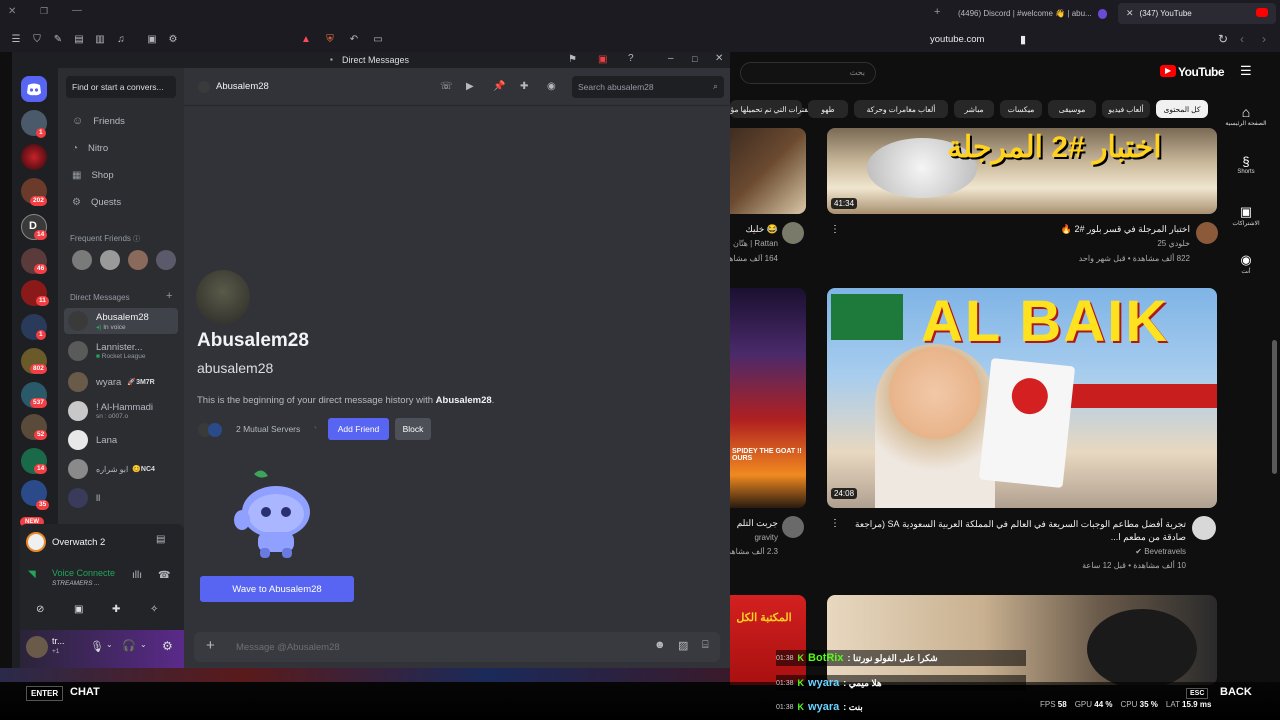 The height and width of the screenshot is (720, 1280). Describe the element at coordinates (121, 202) in the screenshot. I see `nav-quests: ⚙ Quests` at that location.